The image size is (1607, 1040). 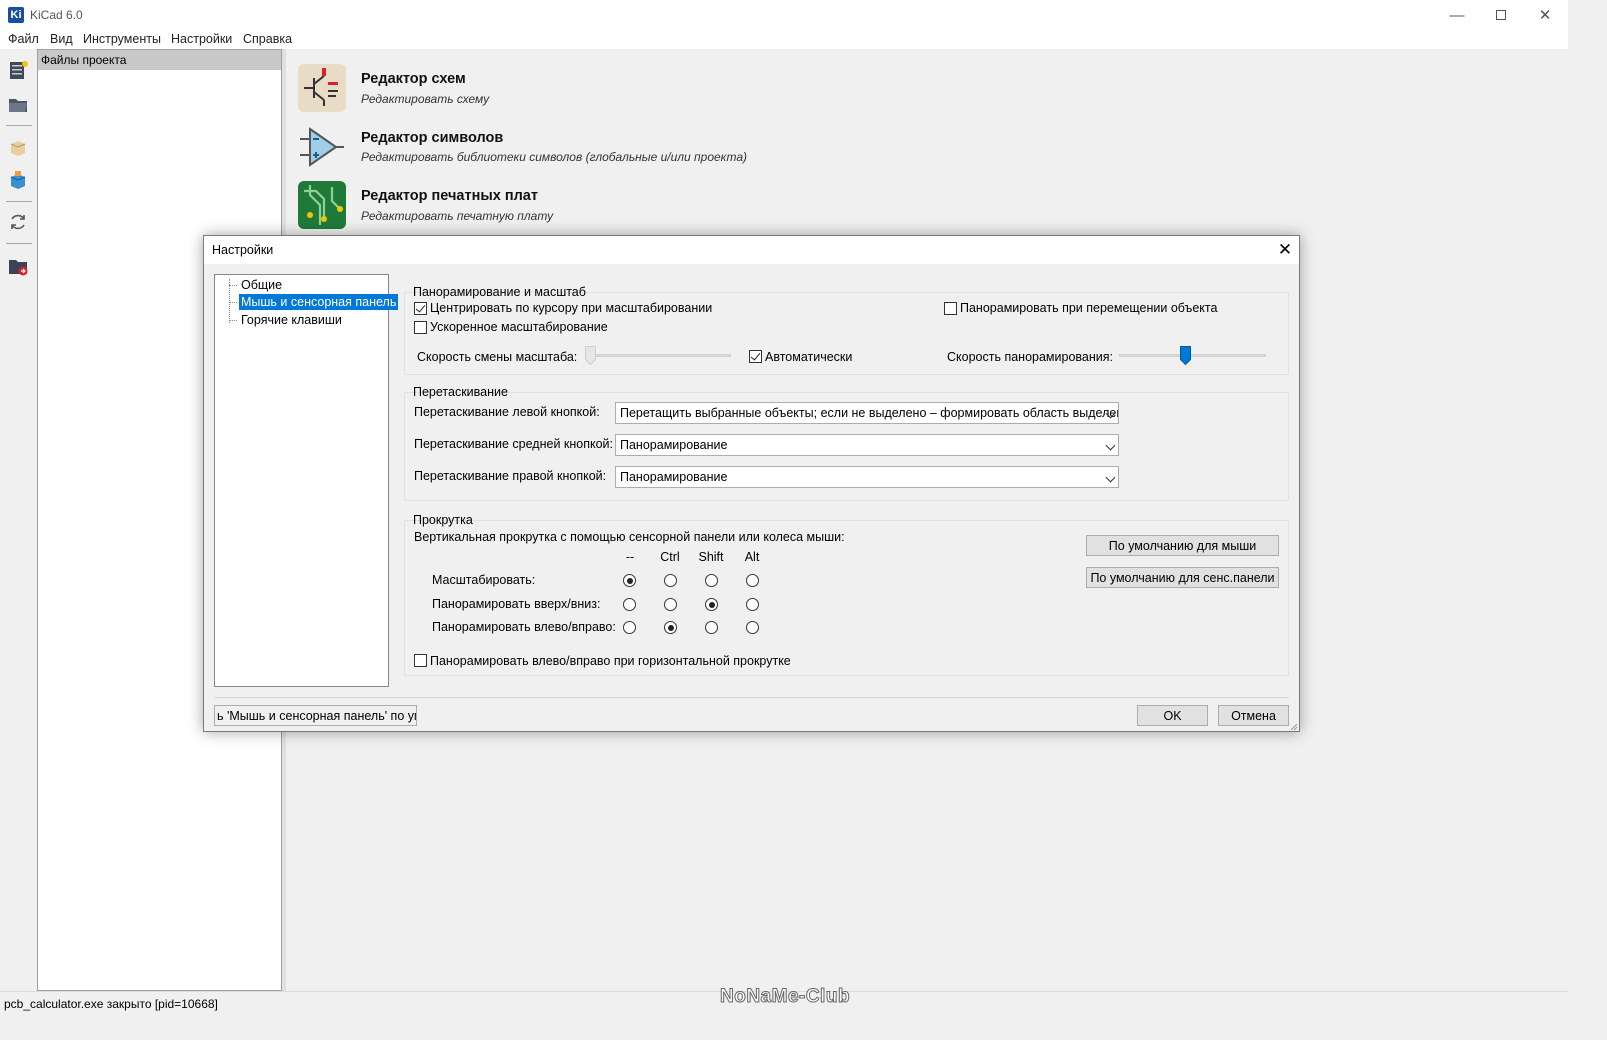 What do you see at coordinates (420, 308) in the screenshot?
I see `center-cursor-checkbox` at bounding box center [420, 308].